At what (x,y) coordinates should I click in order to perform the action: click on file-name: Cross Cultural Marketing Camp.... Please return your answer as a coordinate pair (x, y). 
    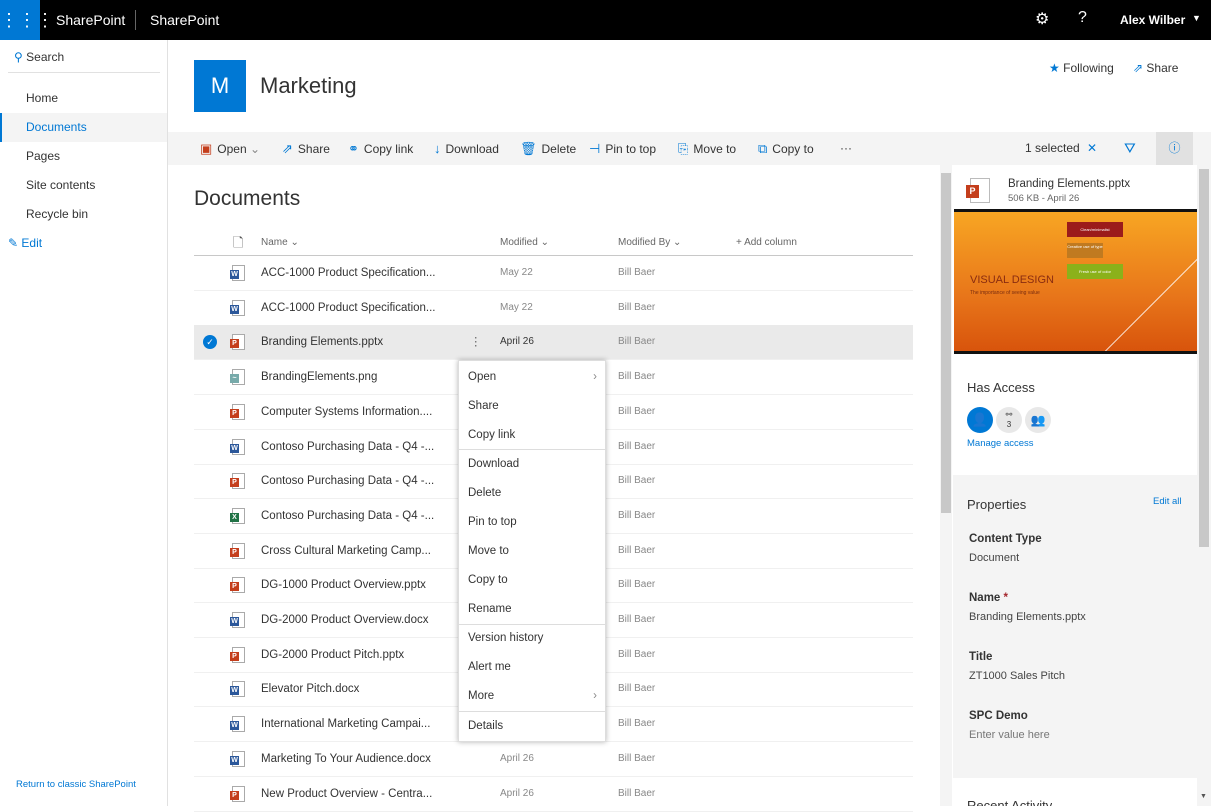
    Looking at the image, I should click on (346, 551).